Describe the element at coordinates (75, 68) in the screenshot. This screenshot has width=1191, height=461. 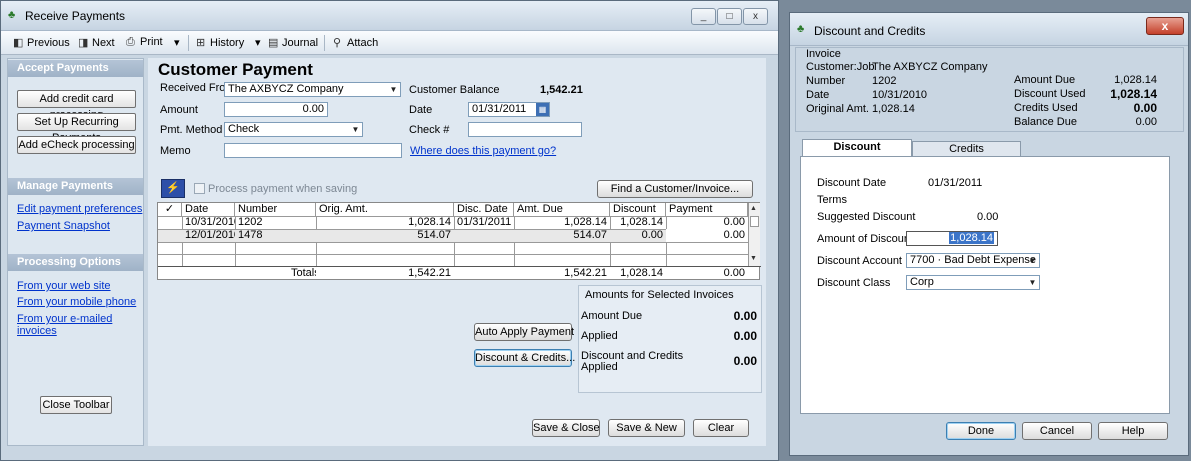
I see `accept-payments-header: Accept Payments` at that location.